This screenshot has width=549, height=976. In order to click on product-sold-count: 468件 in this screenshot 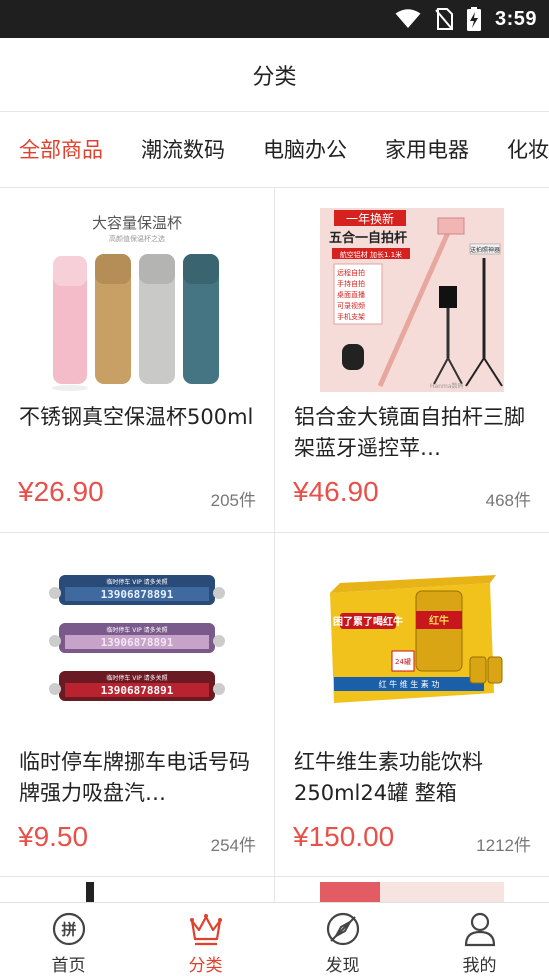, I will do `click(508, 500)`.